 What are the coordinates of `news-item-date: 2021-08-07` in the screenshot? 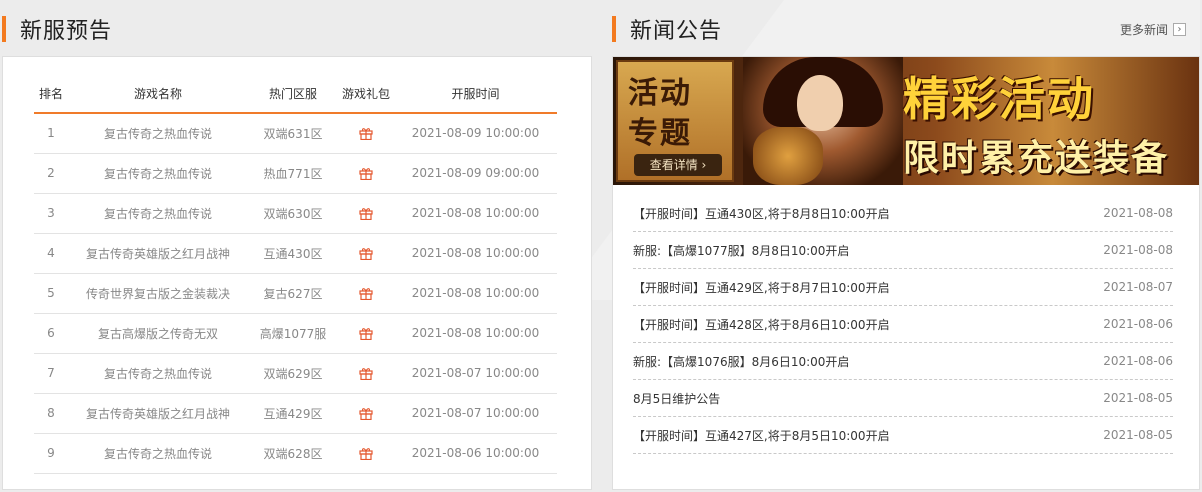 It's located at (1138, 287).